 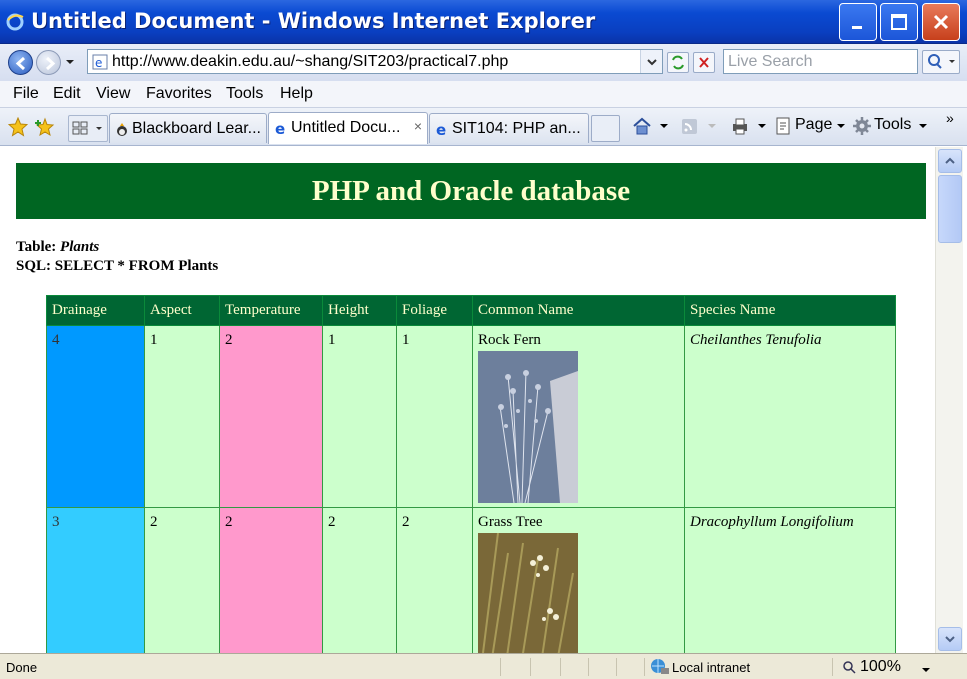 I want to click on species-name-cell: Dracophyllum Longifolium, so click(x=790, y=580).